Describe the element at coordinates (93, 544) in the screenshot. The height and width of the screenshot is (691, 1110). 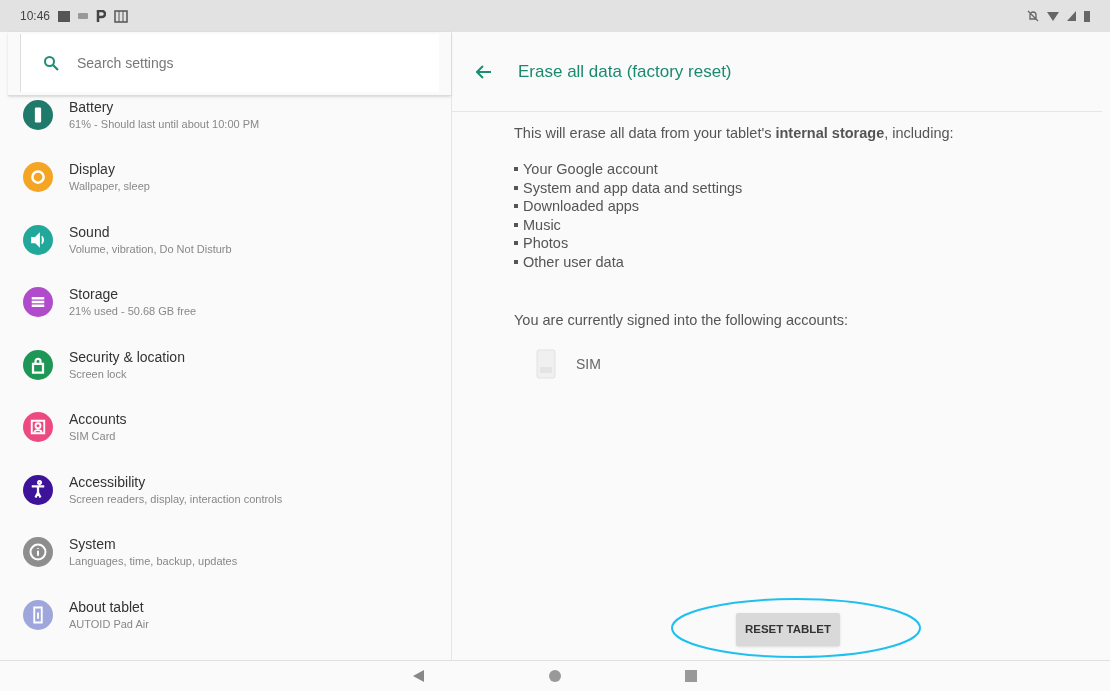
I see `settings-title: System` at that location.